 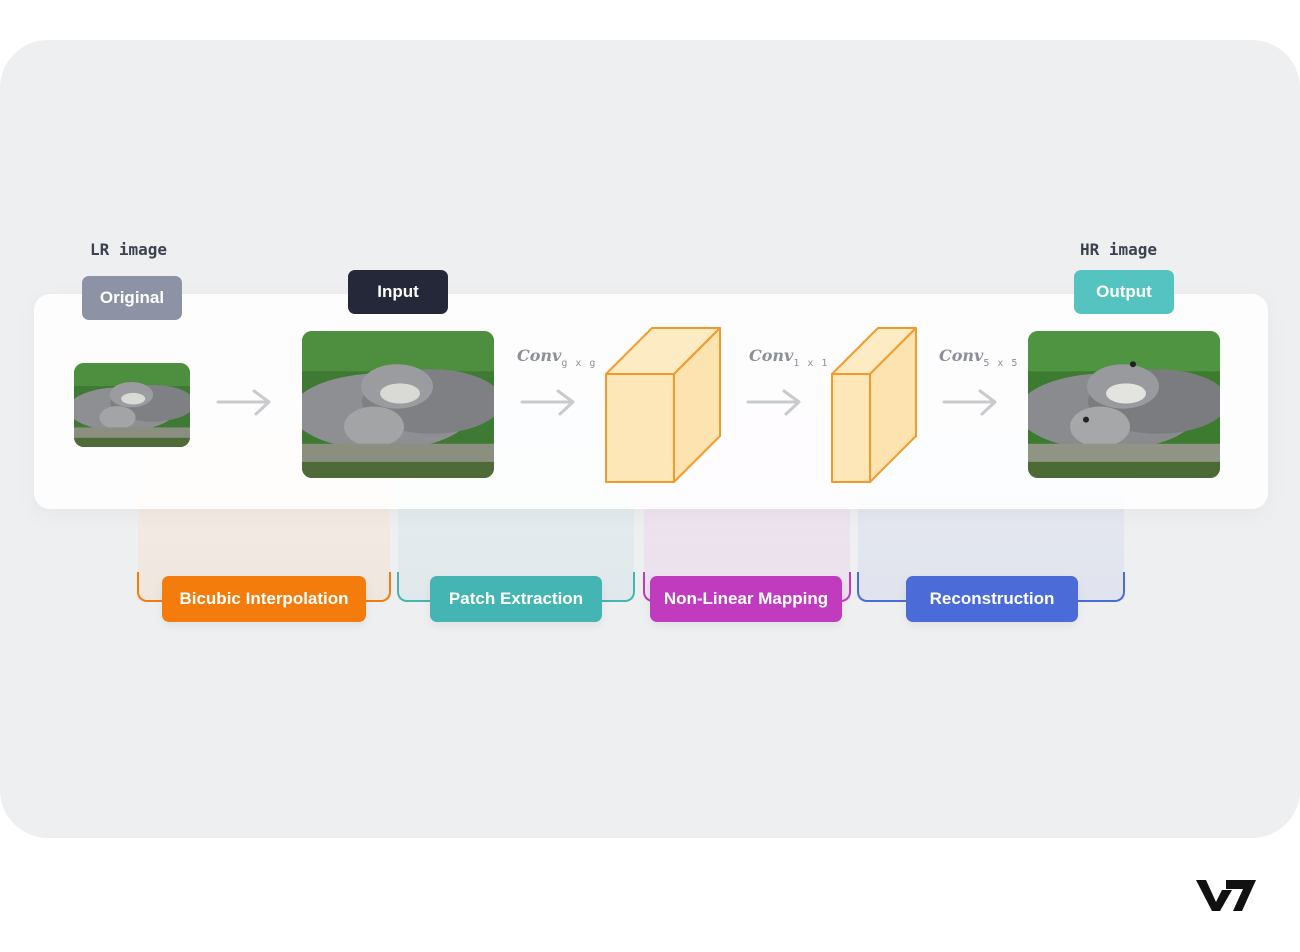 I want to click on stage-reconstruction: Reconstruction, so click(x=992, y=599).